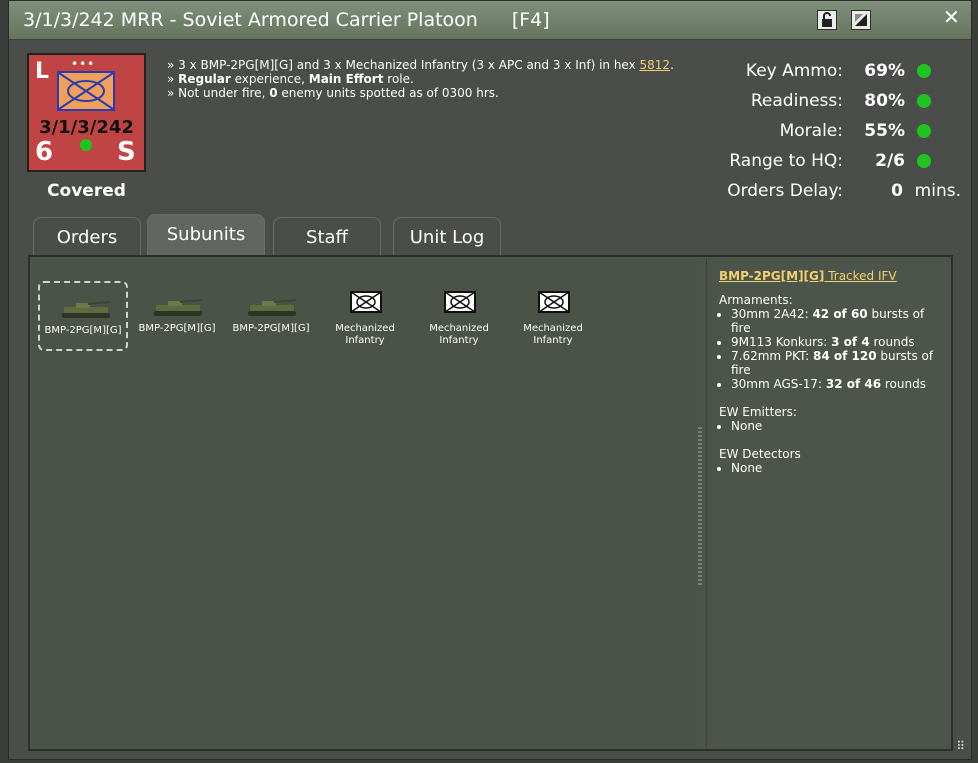  I want to click on minimize-icon, so click(861, 20).